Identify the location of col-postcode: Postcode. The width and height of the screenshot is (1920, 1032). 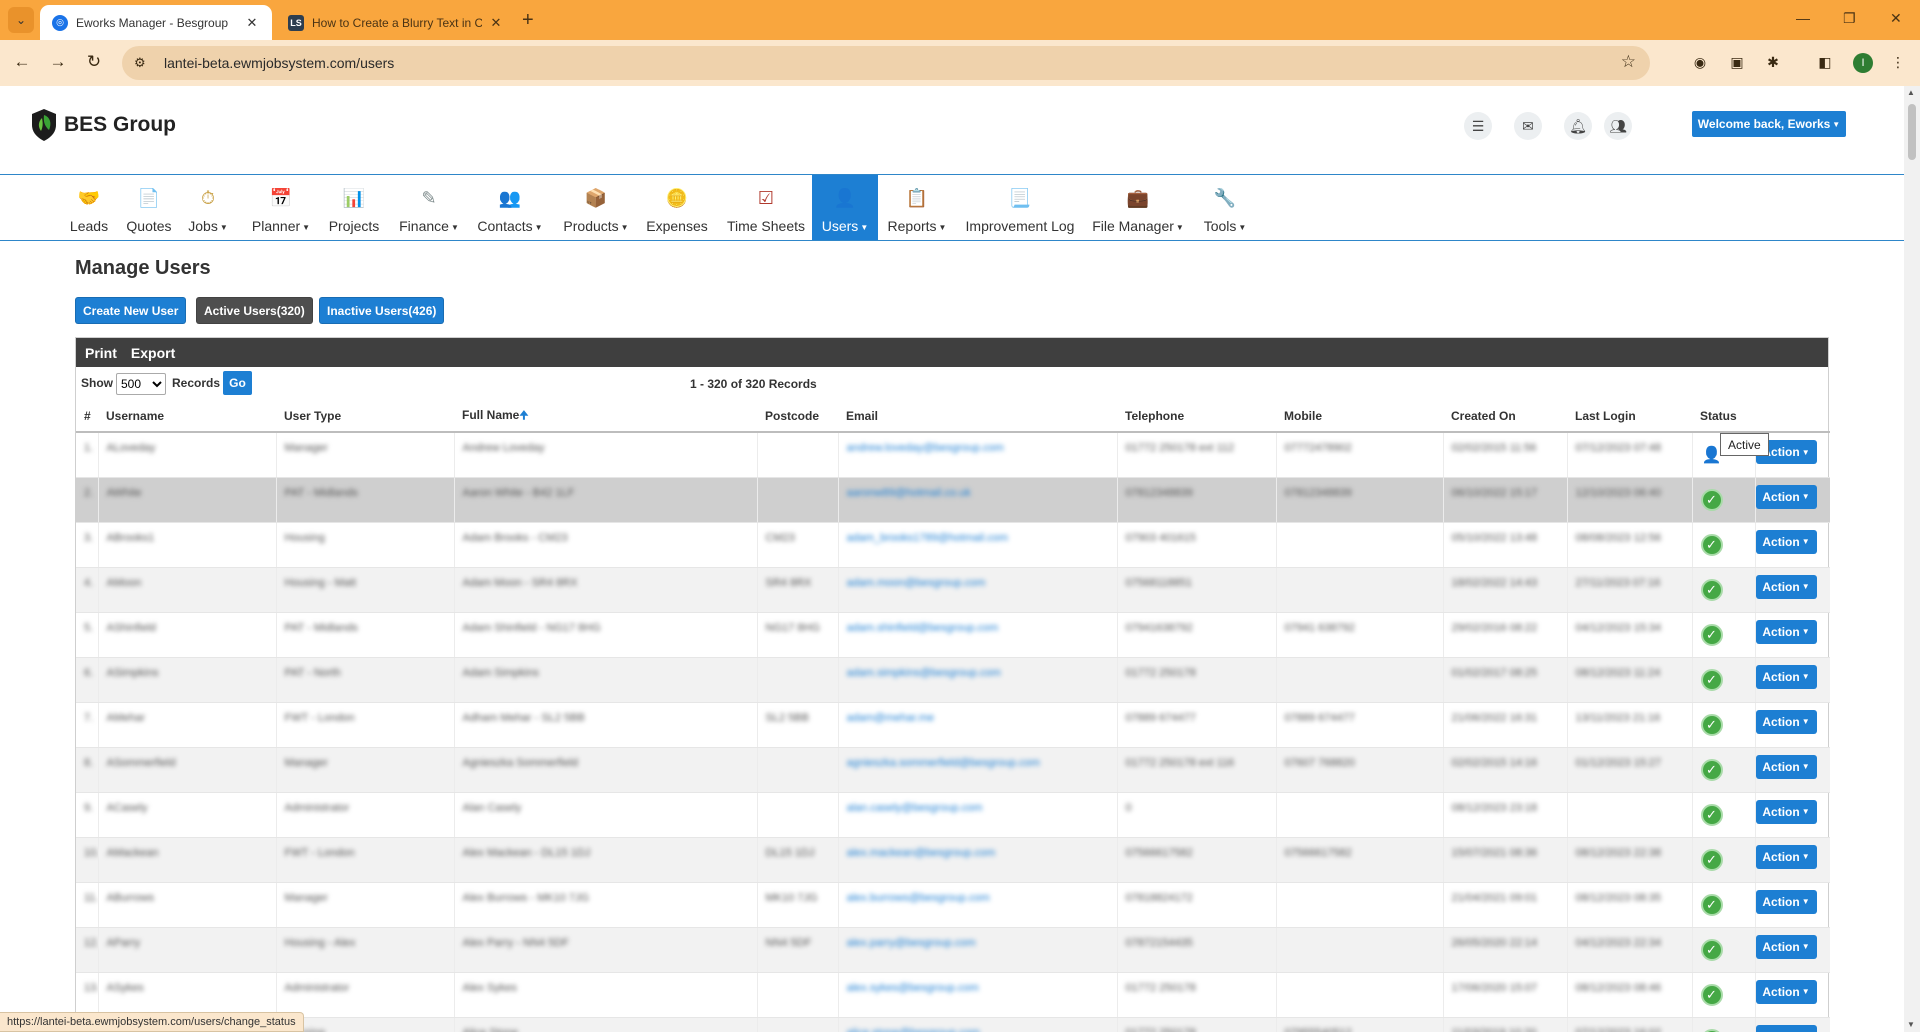
(797, 417).